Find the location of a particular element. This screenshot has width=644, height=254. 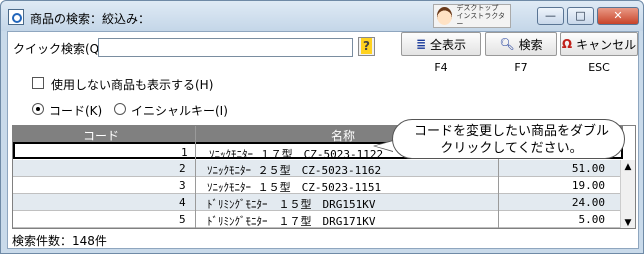

quick-search-label: クイック検索(Q) is located at coordinates (58, 49).